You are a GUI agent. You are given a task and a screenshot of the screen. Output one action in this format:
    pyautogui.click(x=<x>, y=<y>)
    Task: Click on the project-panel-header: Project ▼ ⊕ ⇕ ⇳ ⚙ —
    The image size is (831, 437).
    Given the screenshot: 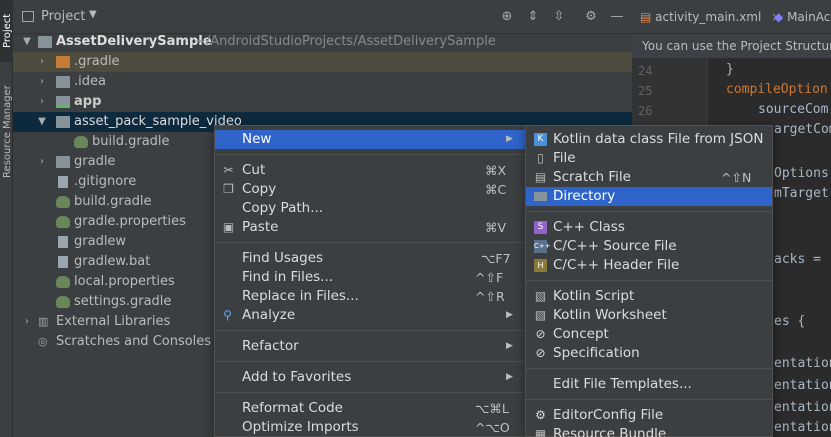 What is the action you would take?
    pyautogui.click(x=322, y=17)
    